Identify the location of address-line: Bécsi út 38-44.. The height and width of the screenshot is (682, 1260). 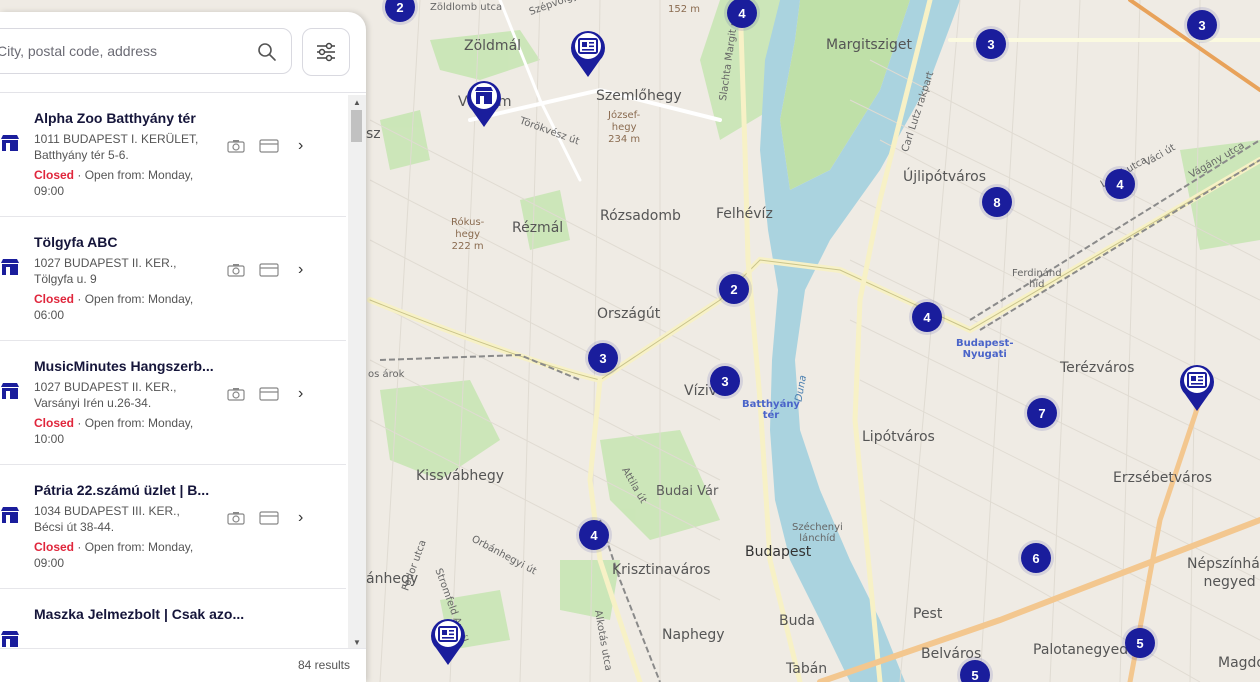
(74, 527).